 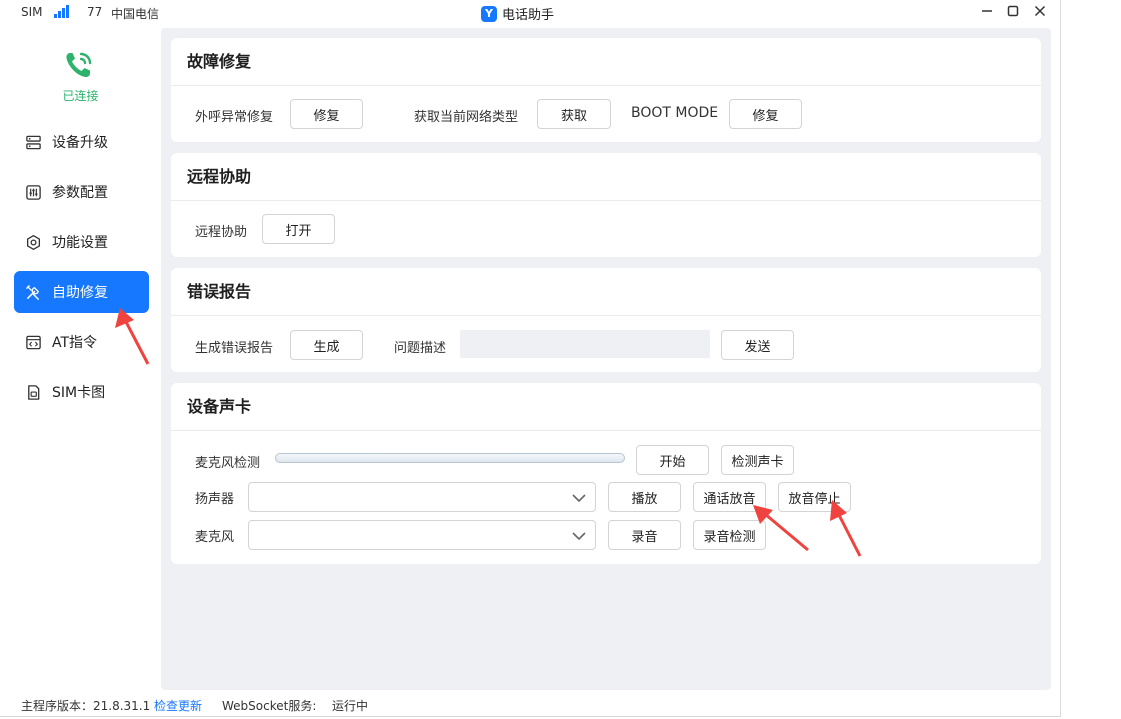 What do you see at coordinates (814, 497) in the screenshot?
I see `stop-play-button: 放音停止` at bounding box center [814, 497].